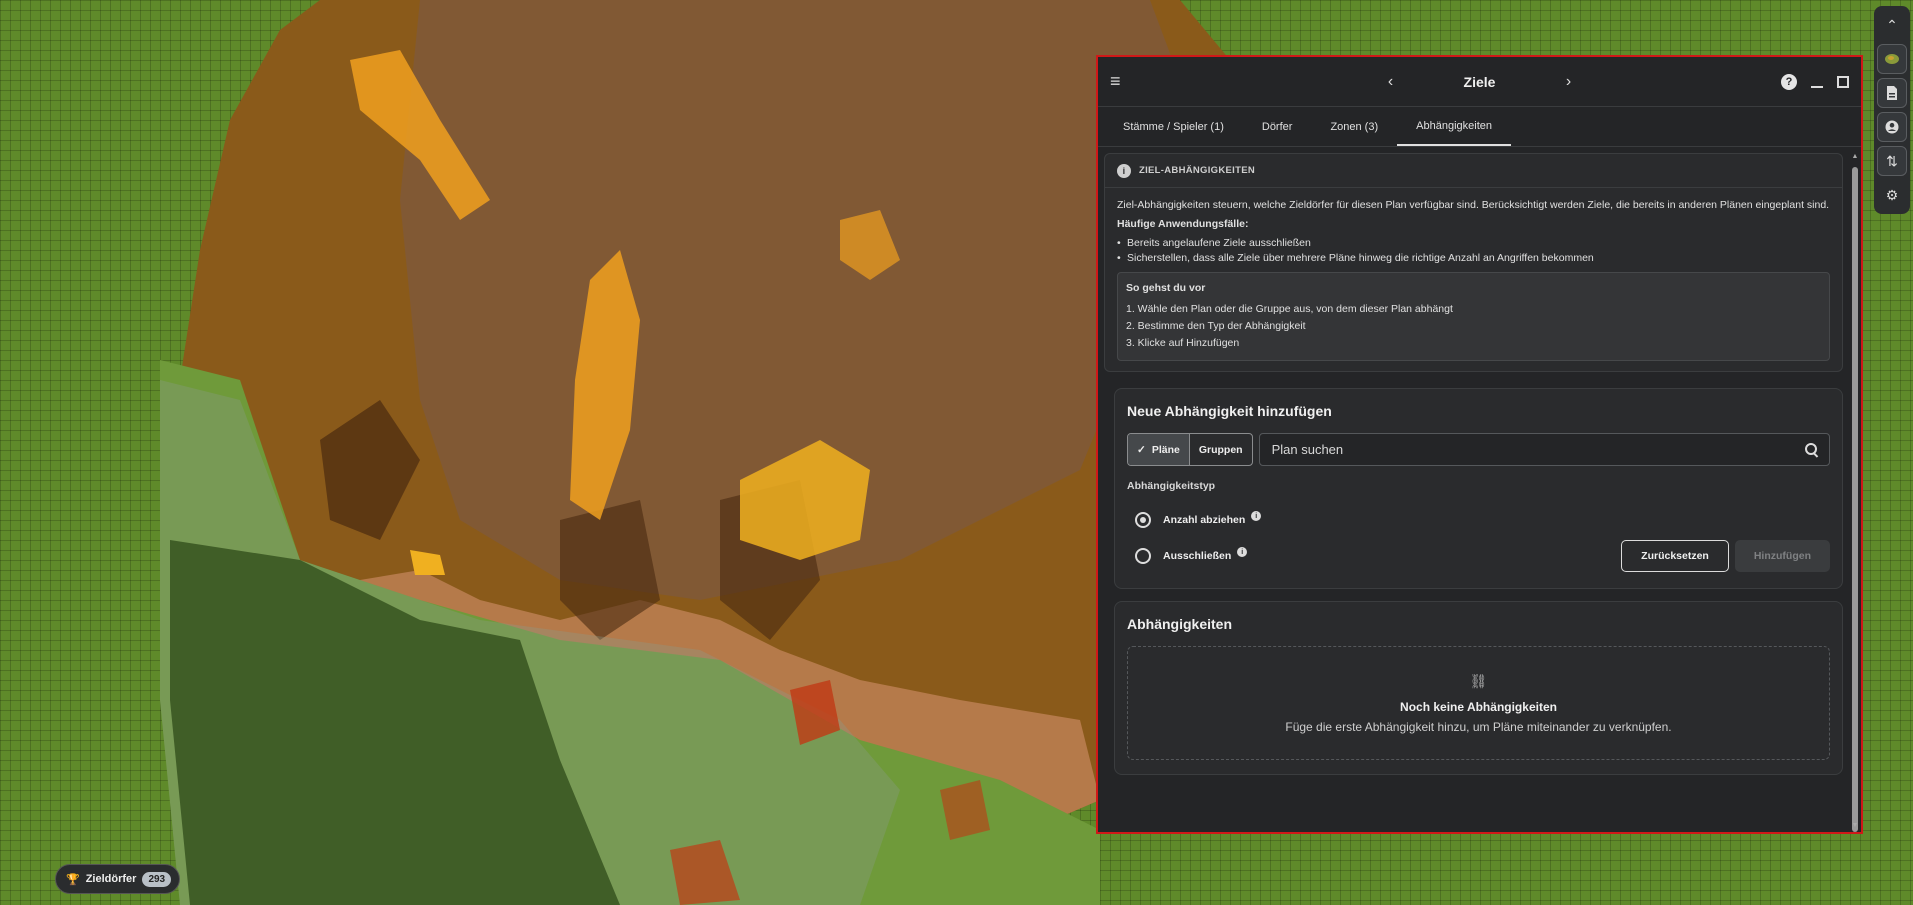 The width and height of the screenshot is (1913, 905). What do you see at coordinates (1843, 81) in the screenshot?
I see `maximize-icon` at bounding box center [1843, 81].